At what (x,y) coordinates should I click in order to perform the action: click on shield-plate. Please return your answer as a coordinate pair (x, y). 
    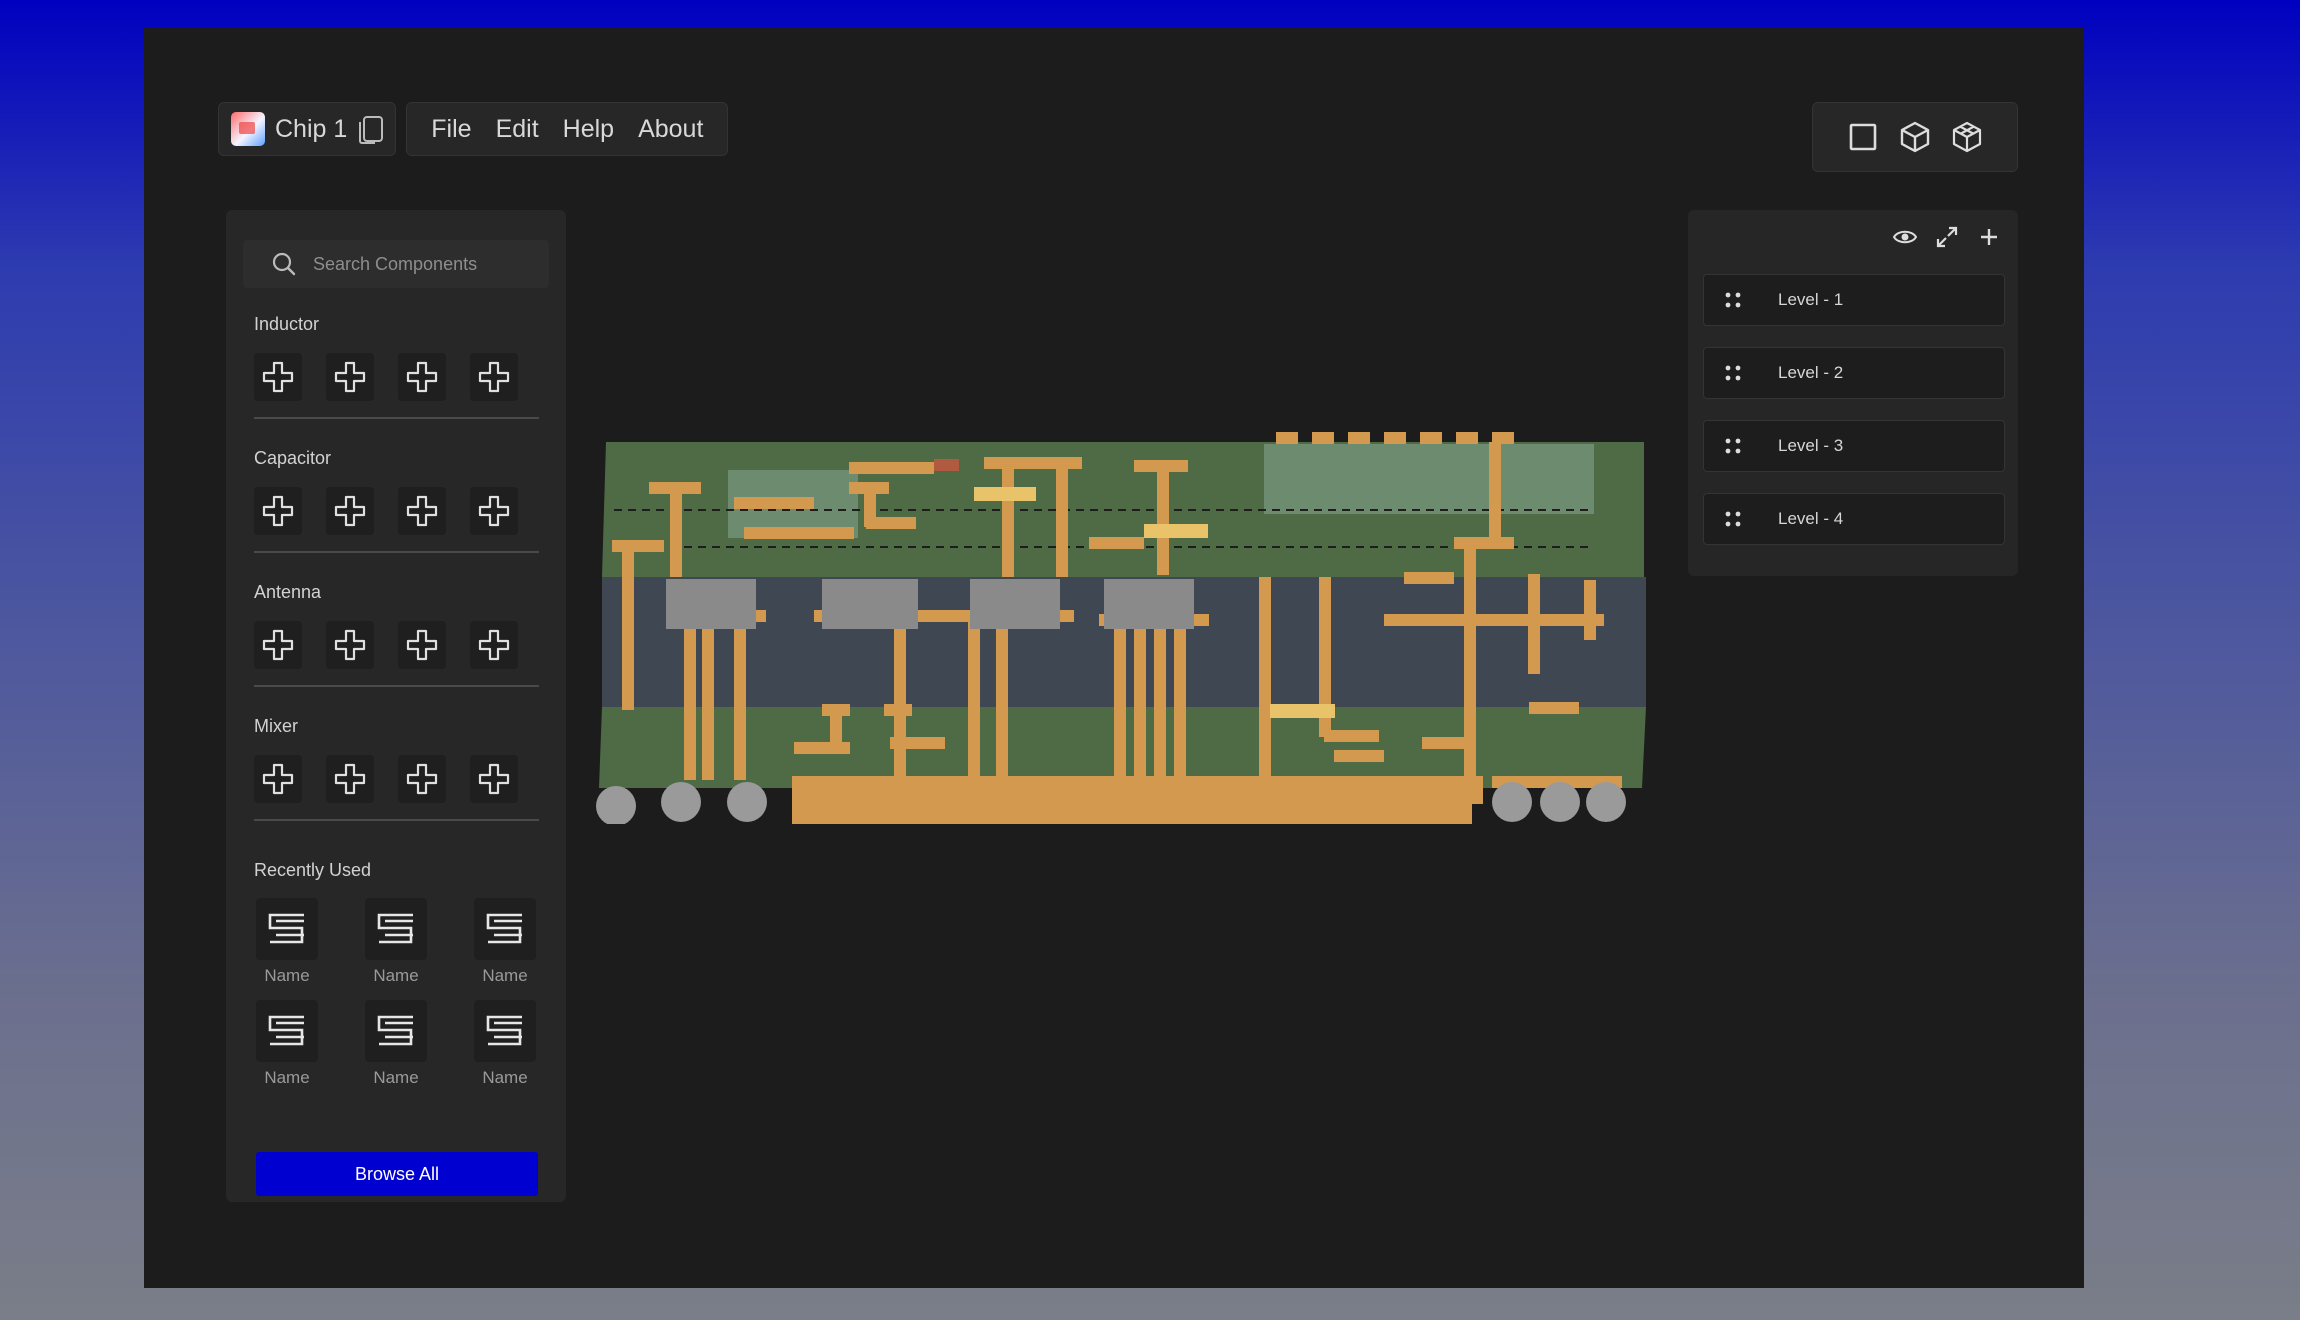
    Looking at the image, I should click on (1429, 479).